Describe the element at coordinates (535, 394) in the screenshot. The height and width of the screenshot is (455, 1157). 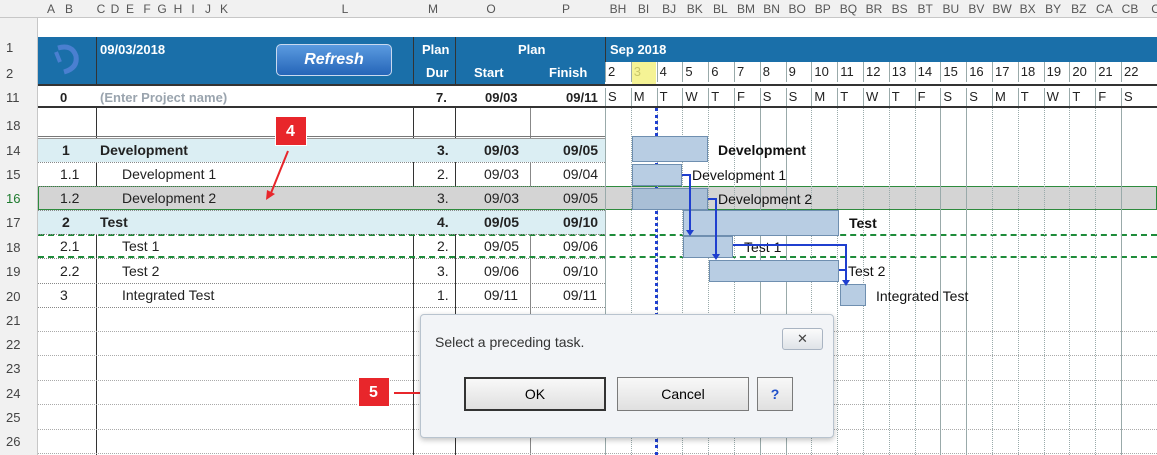
I see `ok-button: OK` at that location.